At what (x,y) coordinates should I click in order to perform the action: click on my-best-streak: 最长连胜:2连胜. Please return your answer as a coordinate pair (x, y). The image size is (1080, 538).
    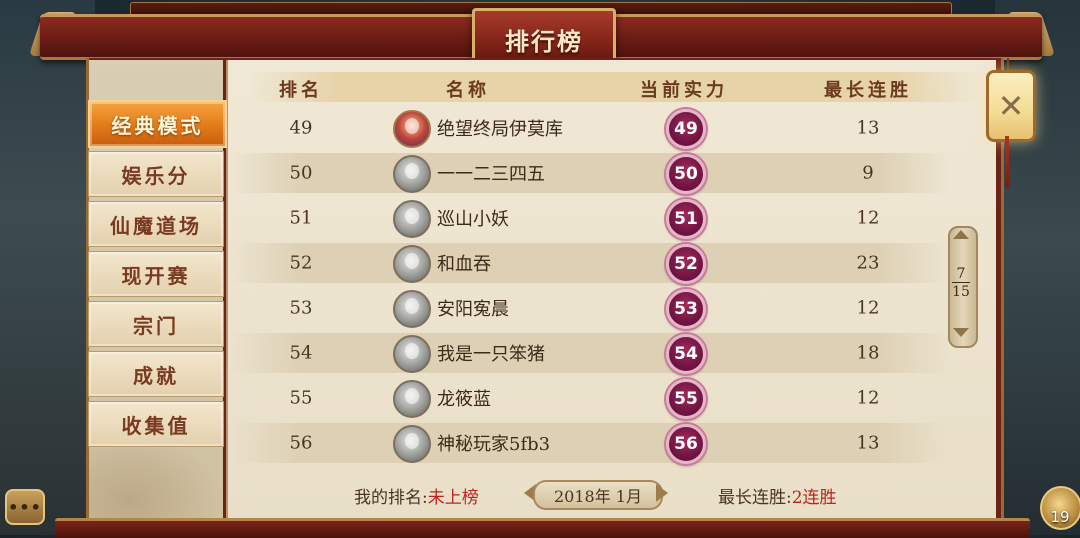
    Looking at the image, I should click on (777, 495).